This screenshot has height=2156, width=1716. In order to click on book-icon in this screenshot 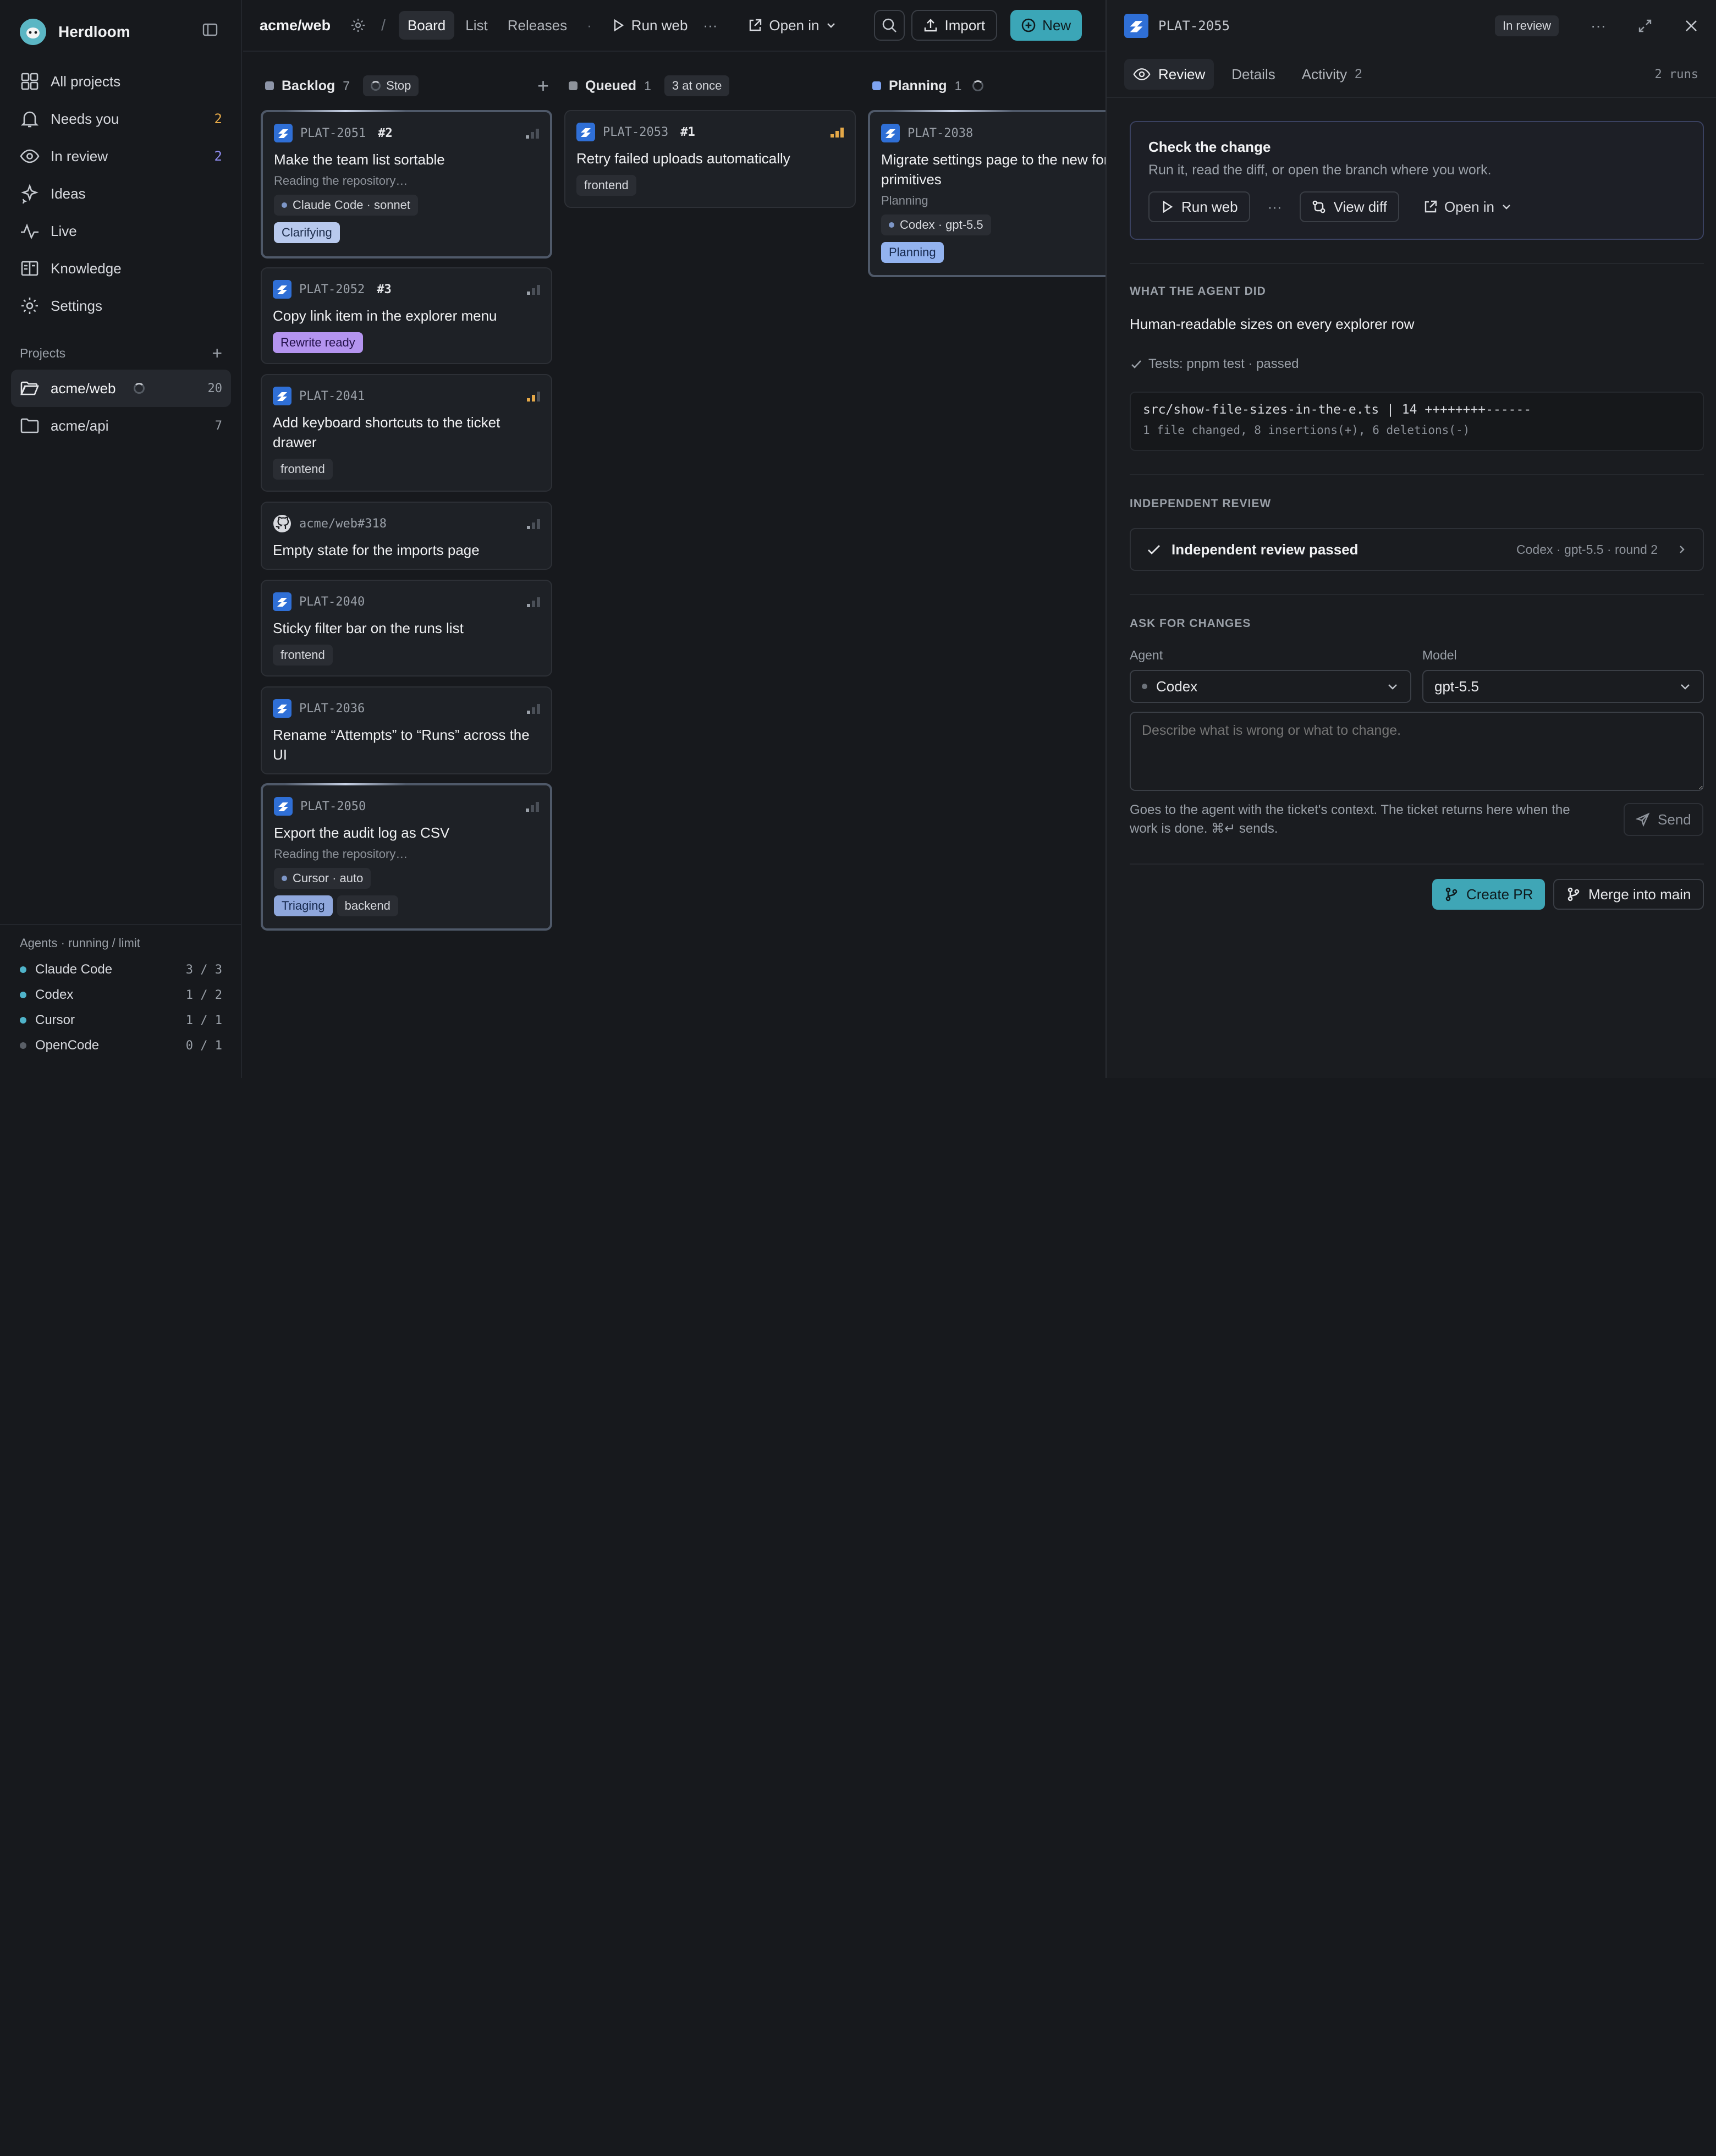, I will do `click(29, 268)`.